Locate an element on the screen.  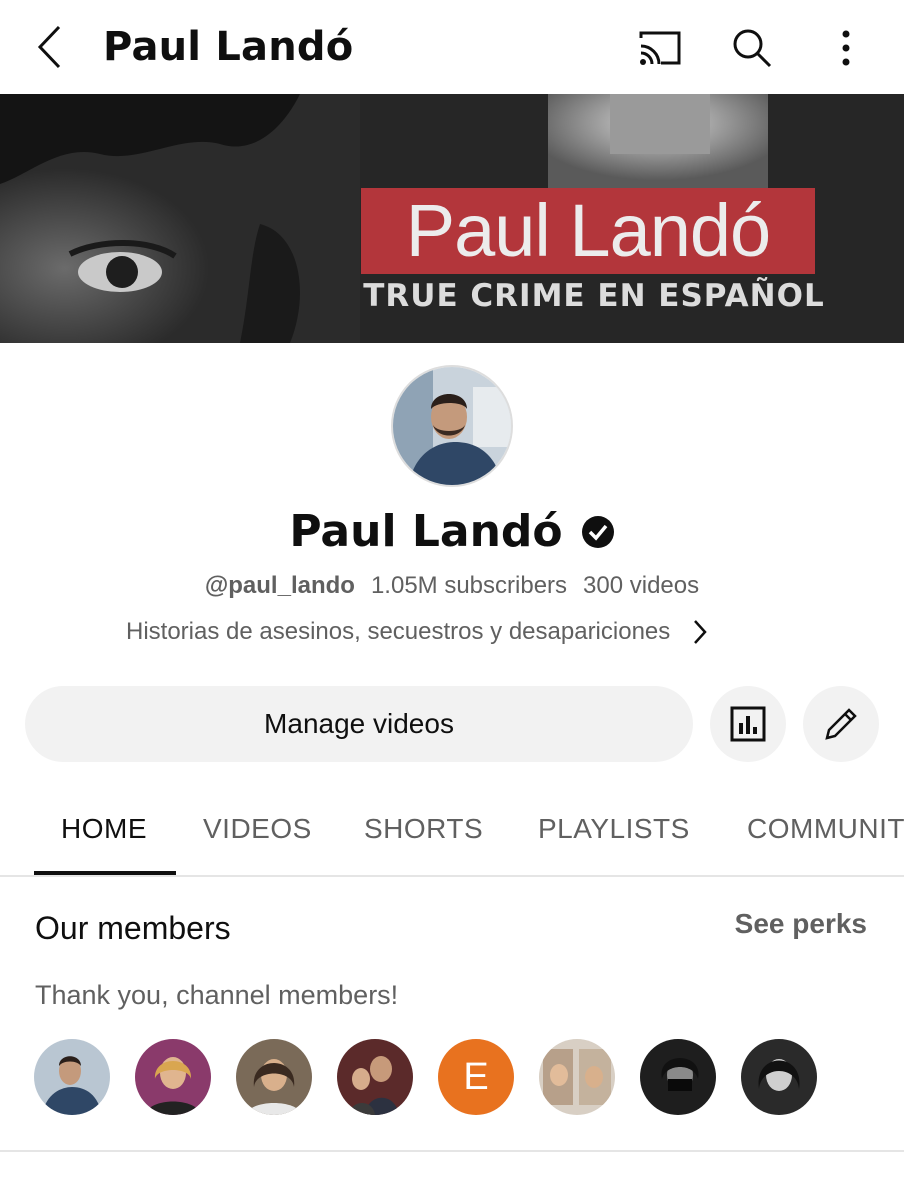
more-vertical-icon is located at coordinates (846, 48).